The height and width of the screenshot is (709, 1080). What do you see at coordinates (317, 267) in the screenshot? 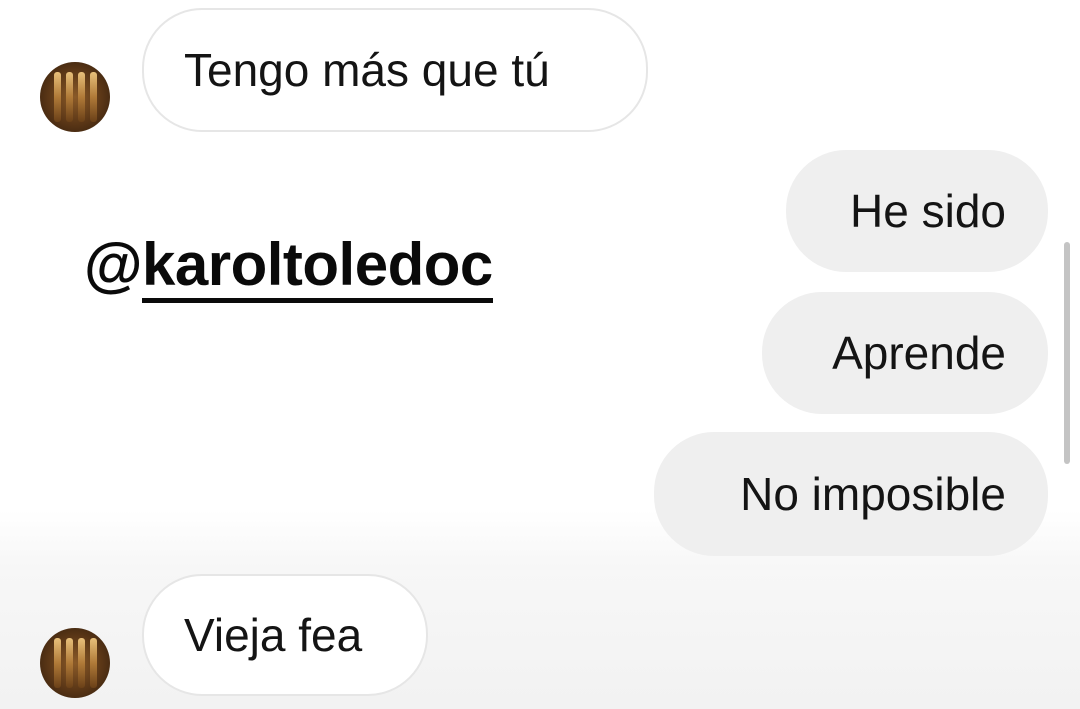
I see `sticker-handle: karoltoledoc` at bounding box center [317, 267].